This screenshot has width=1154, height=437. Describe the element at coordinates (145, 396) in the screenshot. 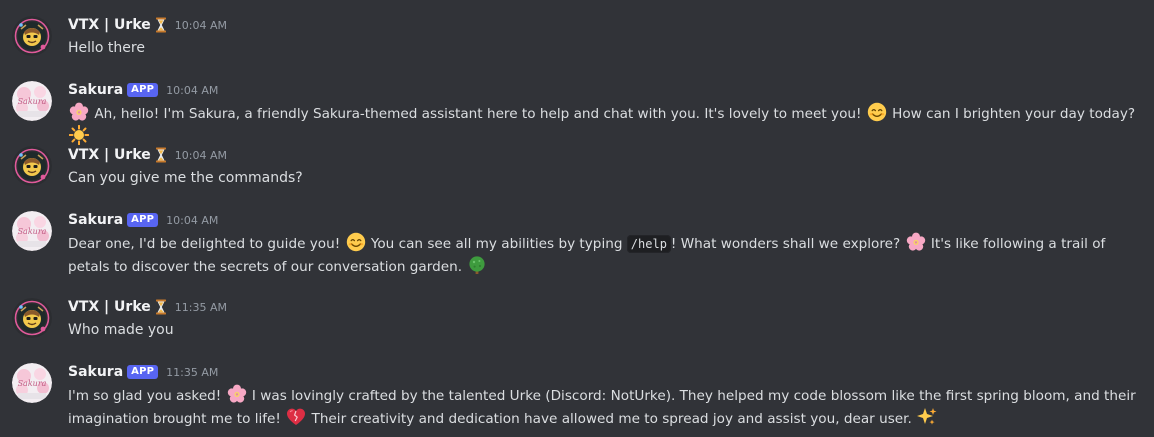

I see `message-text: I'm so glad you asked!` at that location.